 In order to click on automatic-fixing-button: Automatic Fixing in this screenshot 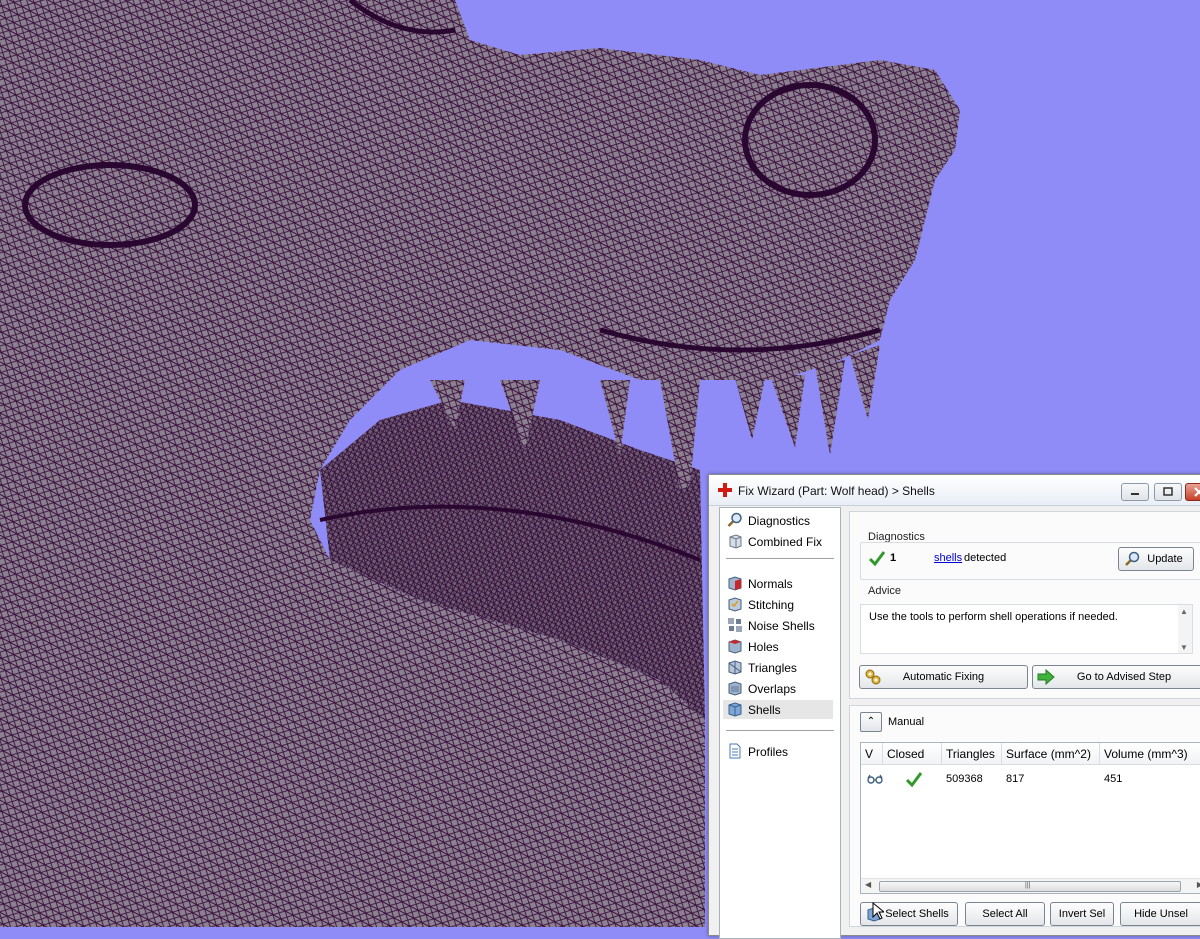, I will do `click(943, 677)`.